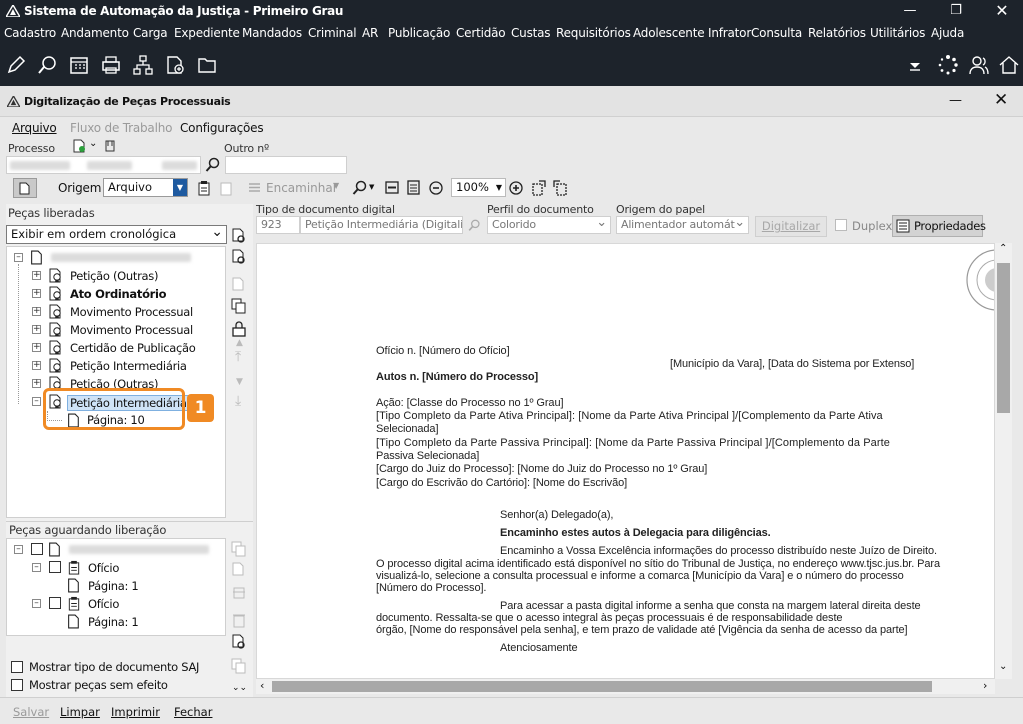 The width and height of the screenshot is (1023, 724). I want to click on subwindow-close-button: ✕, so click(1001, 100).